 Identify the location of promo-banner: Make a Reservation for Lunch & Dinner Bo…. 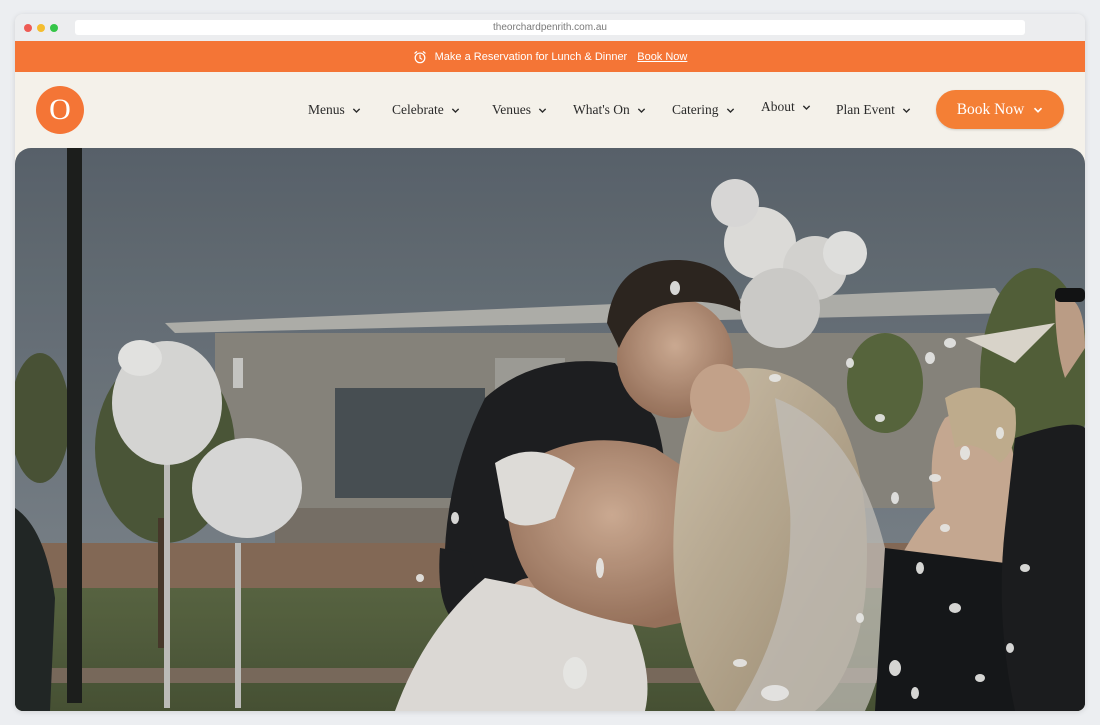
(550, 56).